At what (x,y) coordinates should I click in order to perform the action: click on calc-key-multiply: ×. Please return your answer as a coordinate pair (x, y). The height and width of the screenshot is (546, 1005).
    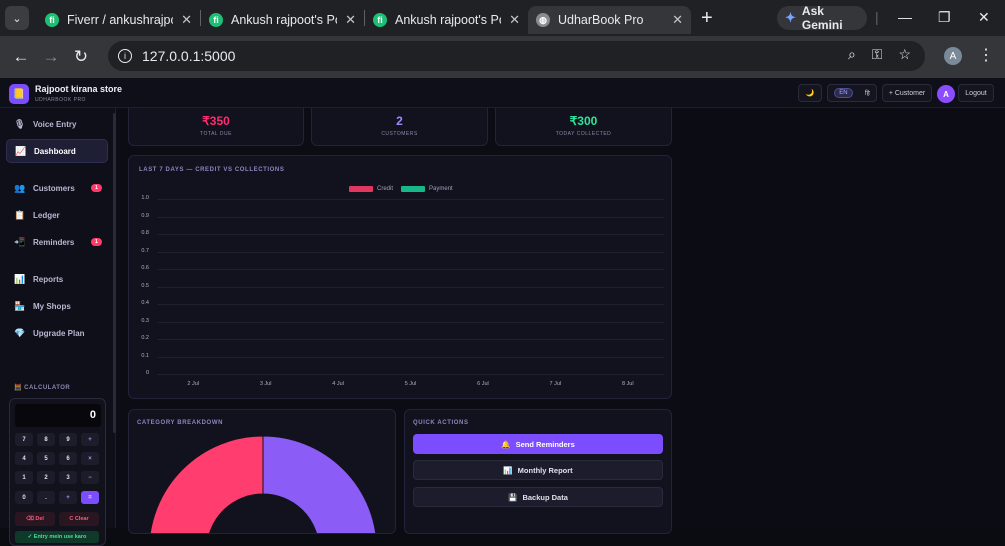
    Looking at the image, I should click on (90, 458).